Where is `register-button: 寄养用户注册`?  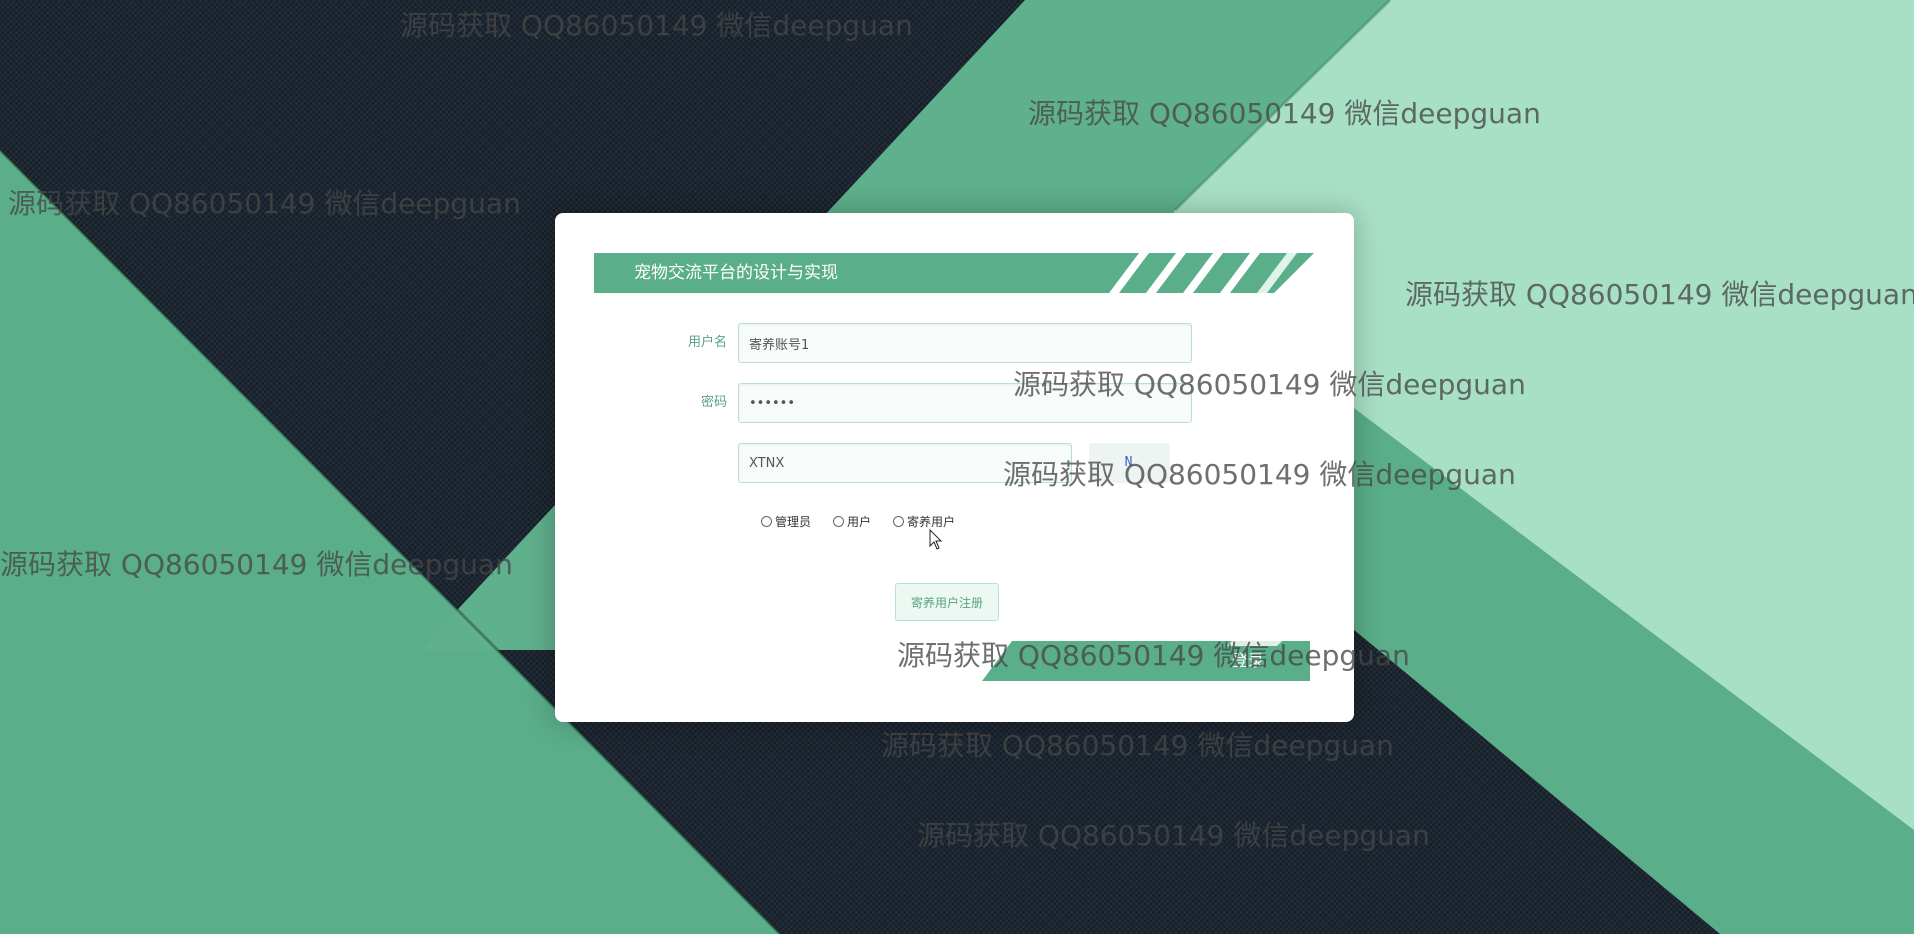 register-button: 寄养用户注册 is located at coordinates (947, 602).